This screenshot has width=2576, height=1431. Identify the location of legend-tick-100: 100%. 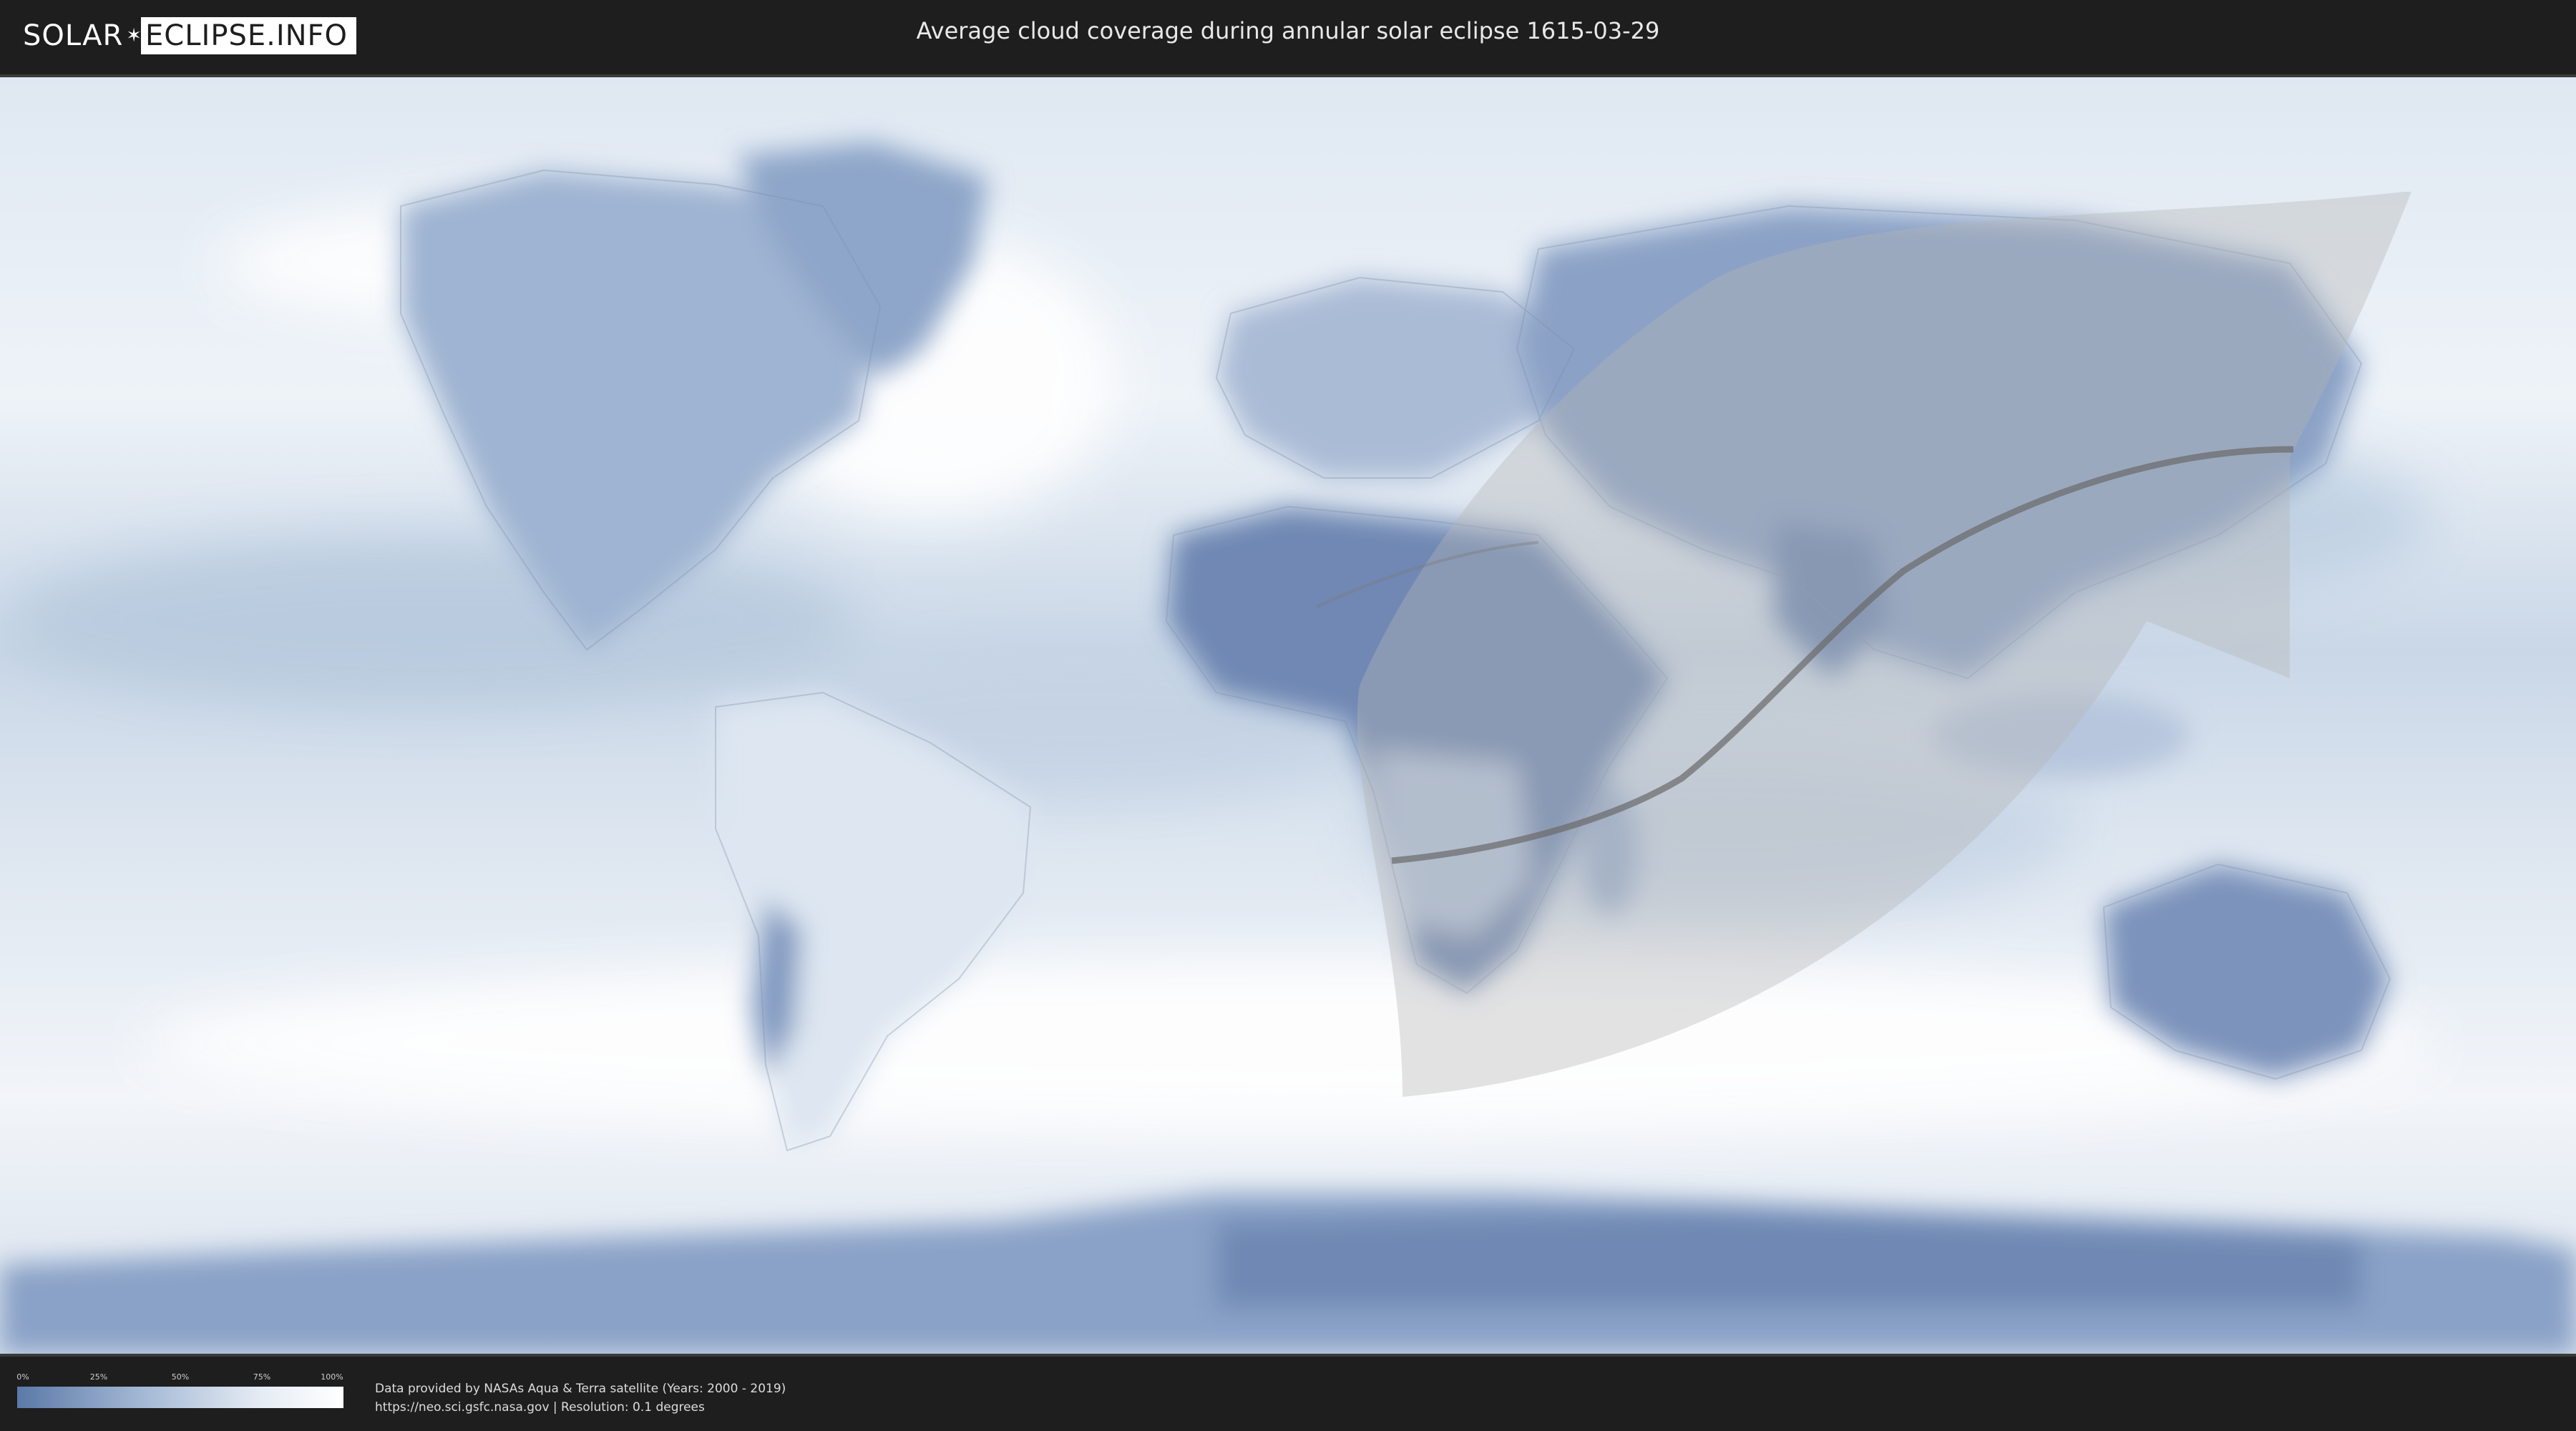
(332, 1377).